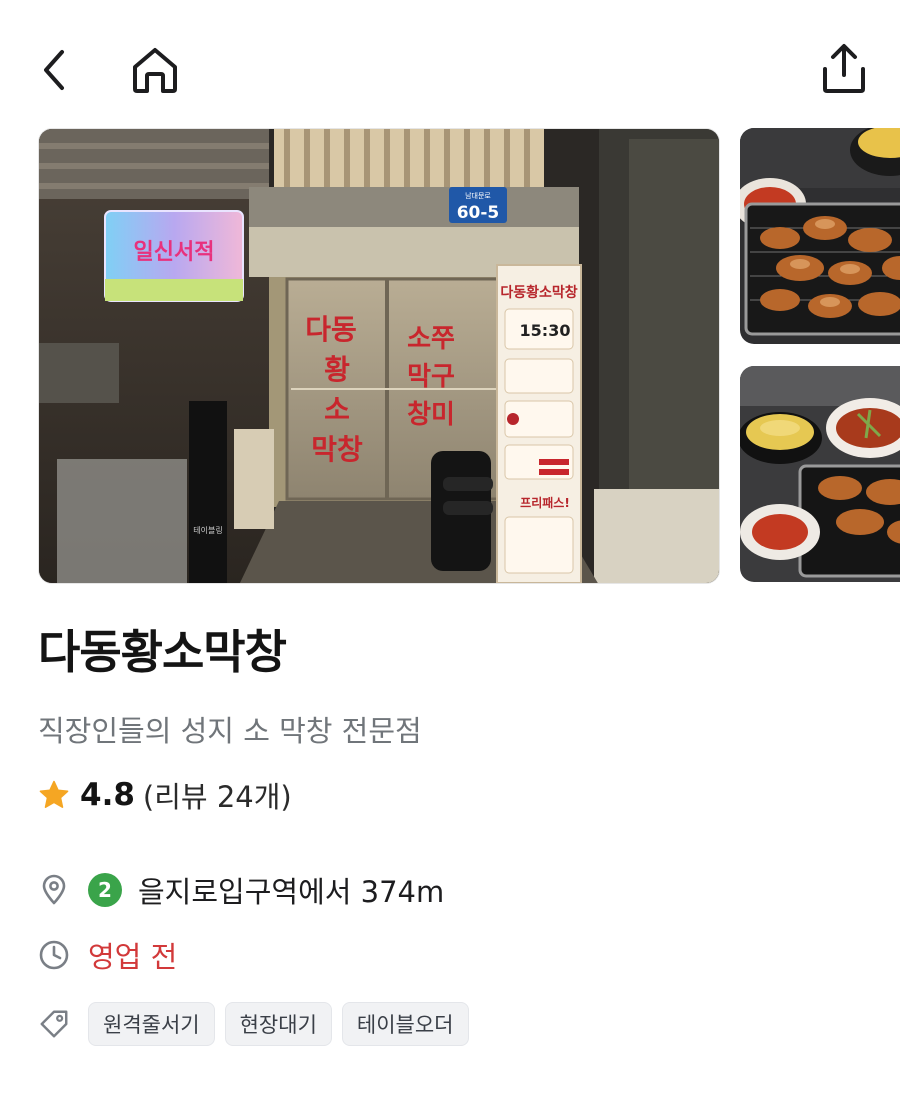 Image resolution: width=900 pixels, height=1094 pixels. I want to click on chevron-left-icon, so click(54, 70).